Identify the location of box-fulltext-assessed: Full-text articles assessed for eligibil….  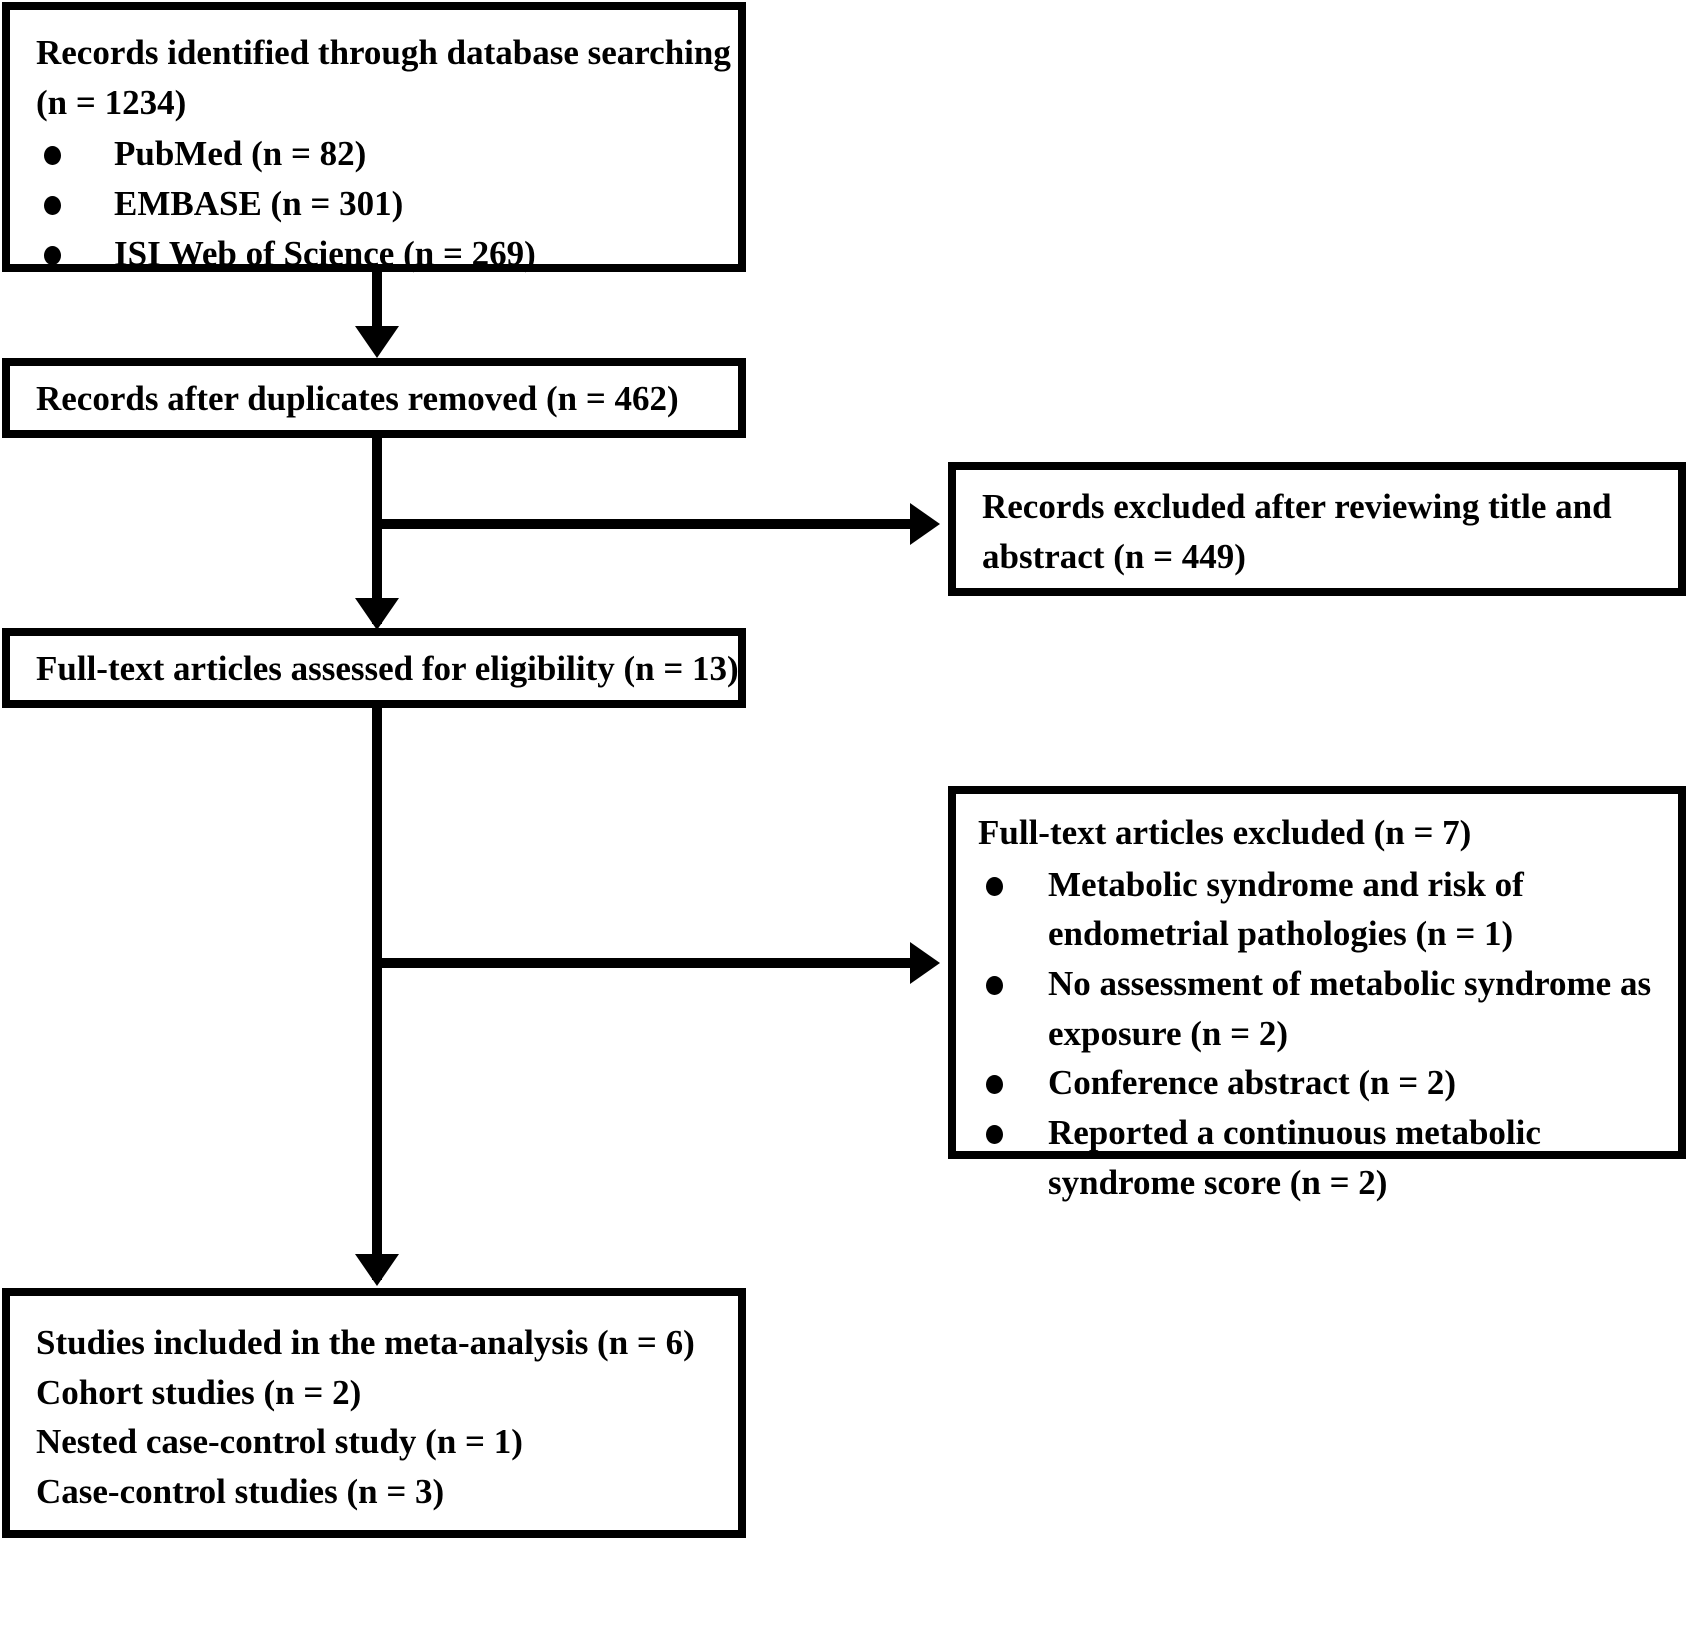
(374, 668).